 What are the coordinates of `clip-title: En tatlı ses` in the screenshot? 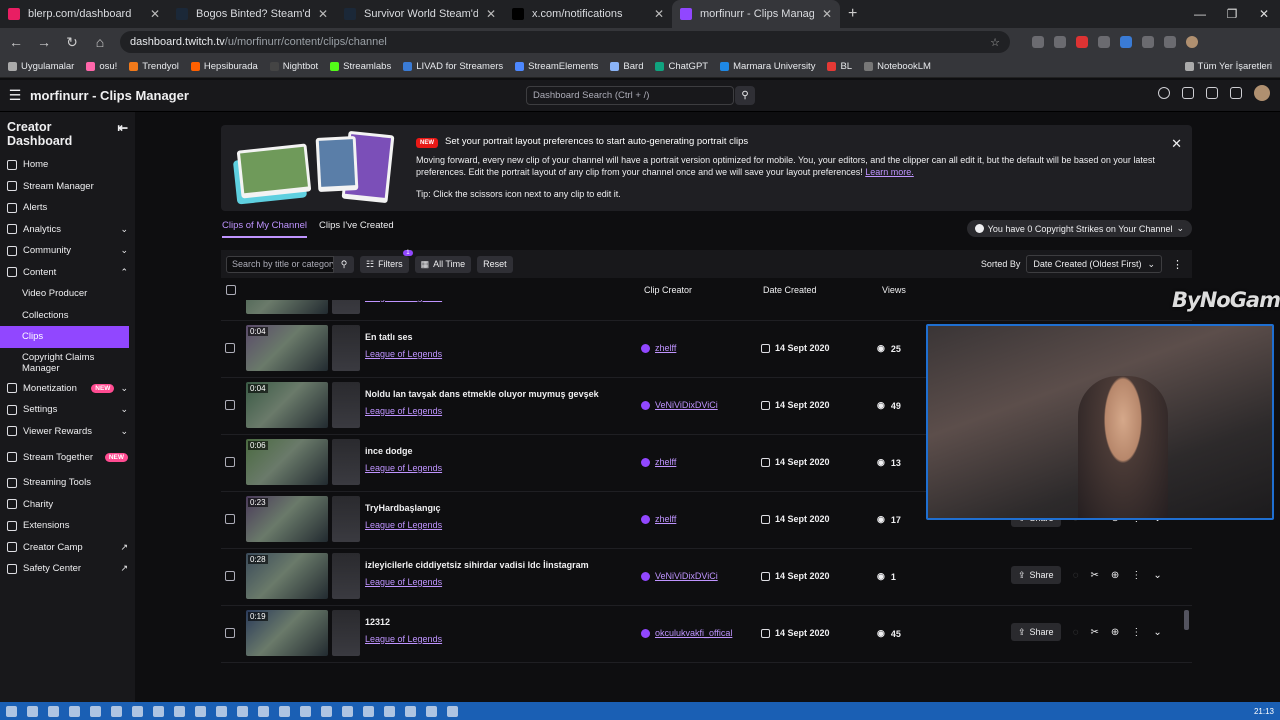 It's located at (389, 337).